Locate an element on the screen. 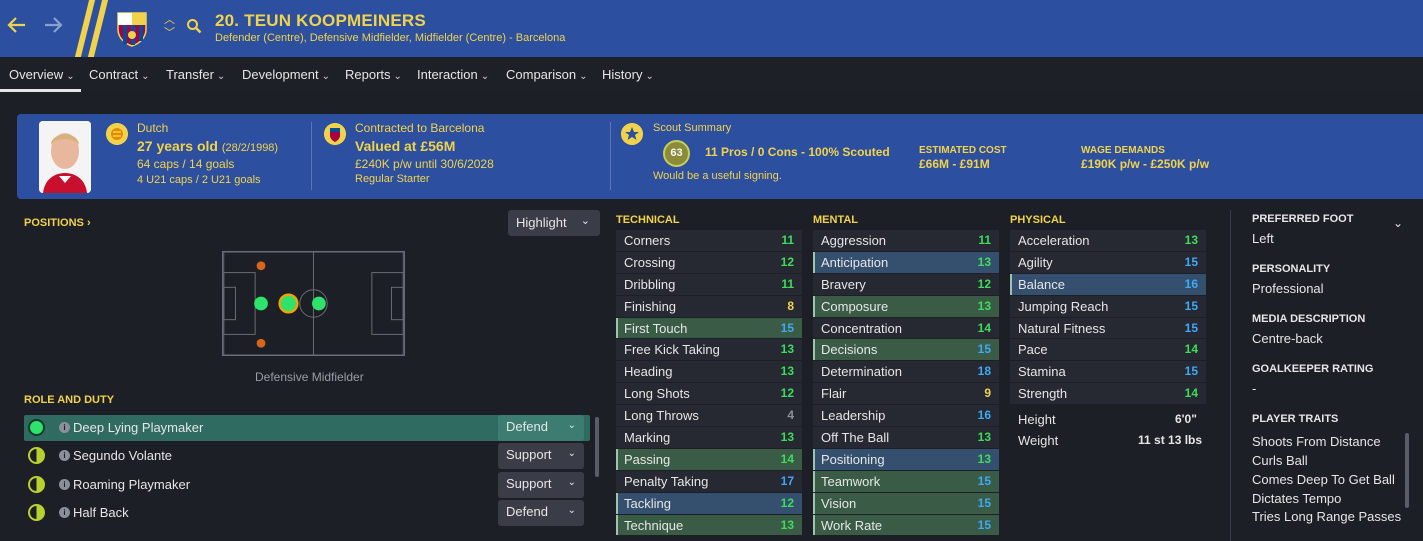  traits-scrollbar is located at coordinates (1407, 470).